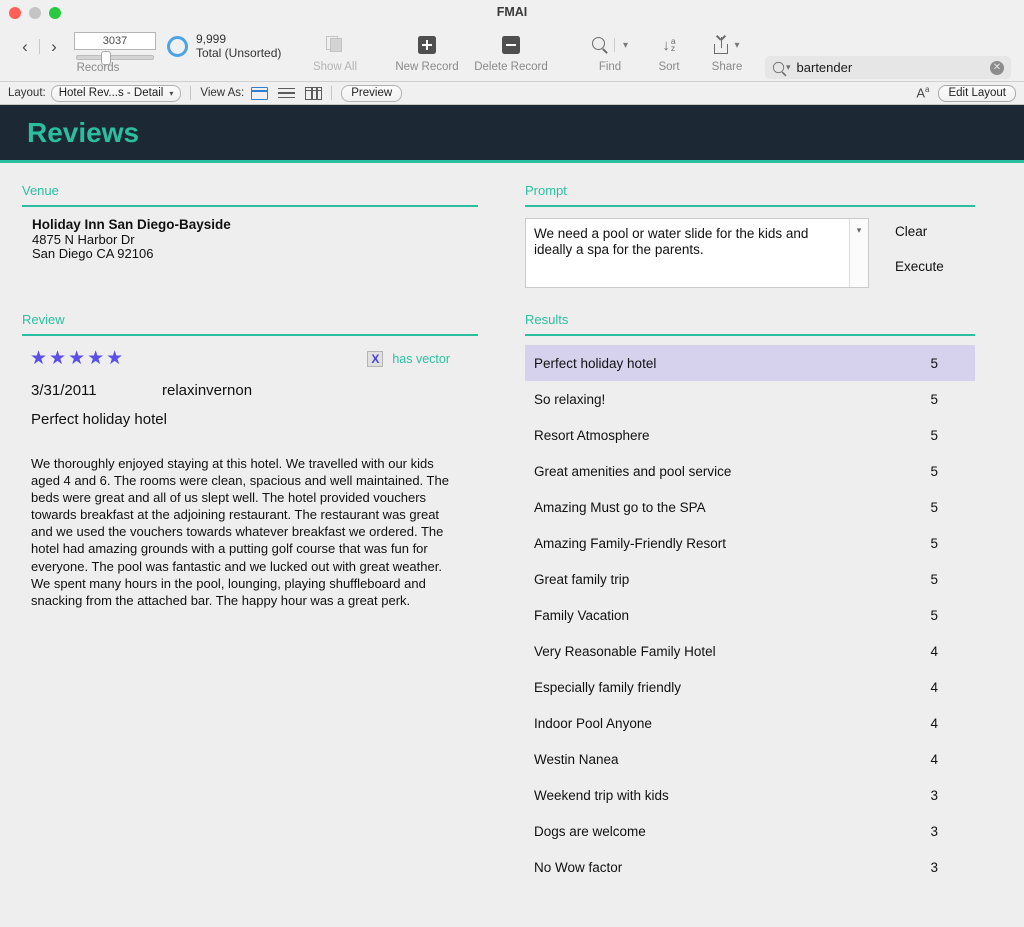 Image resolution: width=1024 pixels, height=927 pixels. Describe the element at coordinates (375, 358) in the screenshot. I see `has-vector-checkbox: X` at that location.